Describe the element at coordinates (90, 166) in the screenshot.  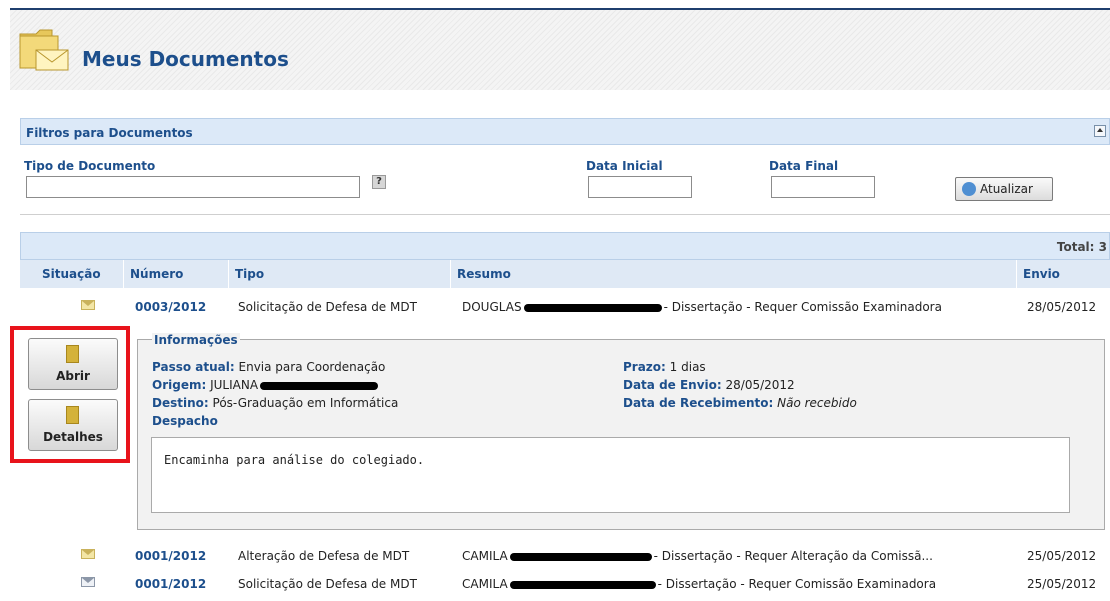
I see `tipo-documento-label: Tipo de Documento` at that location.